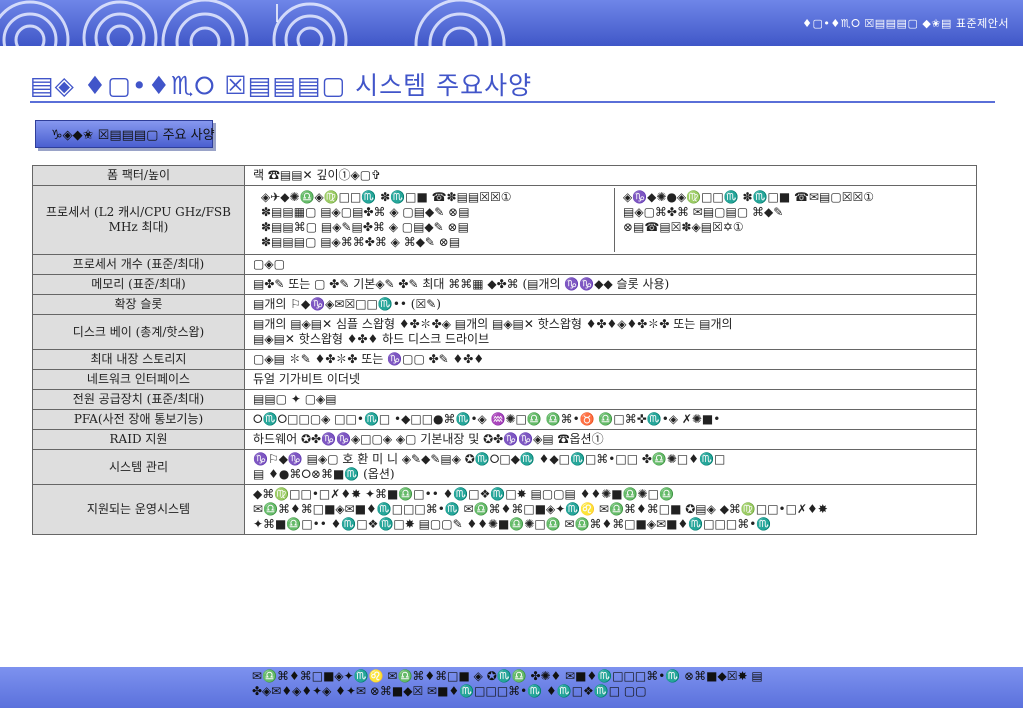 The image size is (1023, 708). Describe the element at coordinates (610, 359) in the screenshot. I see `spec-value: ▢◈▤ ✽✎ ♦✤✽✤ 또는 ♑▢▢ ✤✎ ♦✤♦` at that location.